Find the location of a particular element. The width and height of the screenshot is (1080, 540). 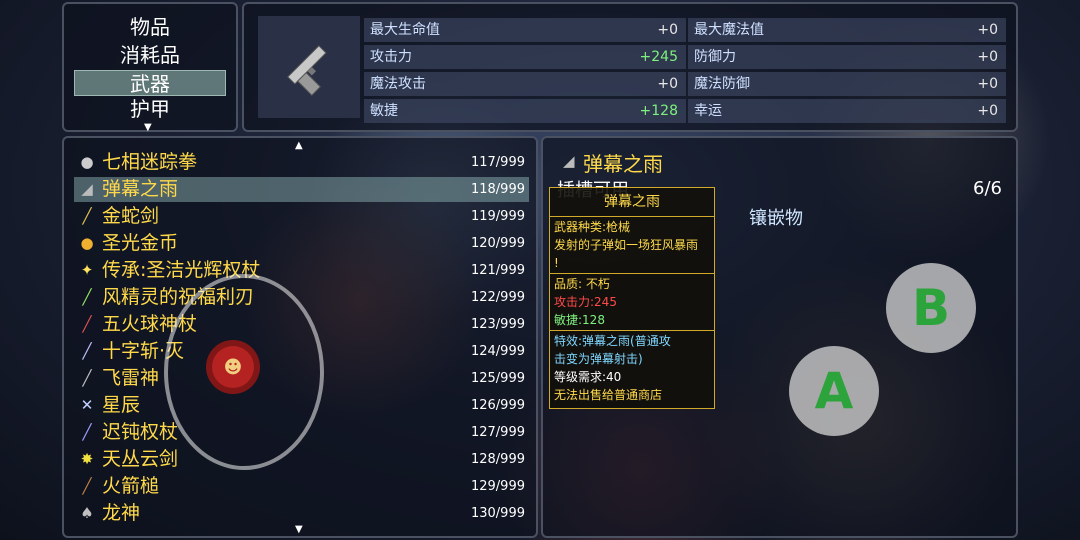

item-row: ╱ 火箭槌 129/999 is located at coordinates (301, 486).